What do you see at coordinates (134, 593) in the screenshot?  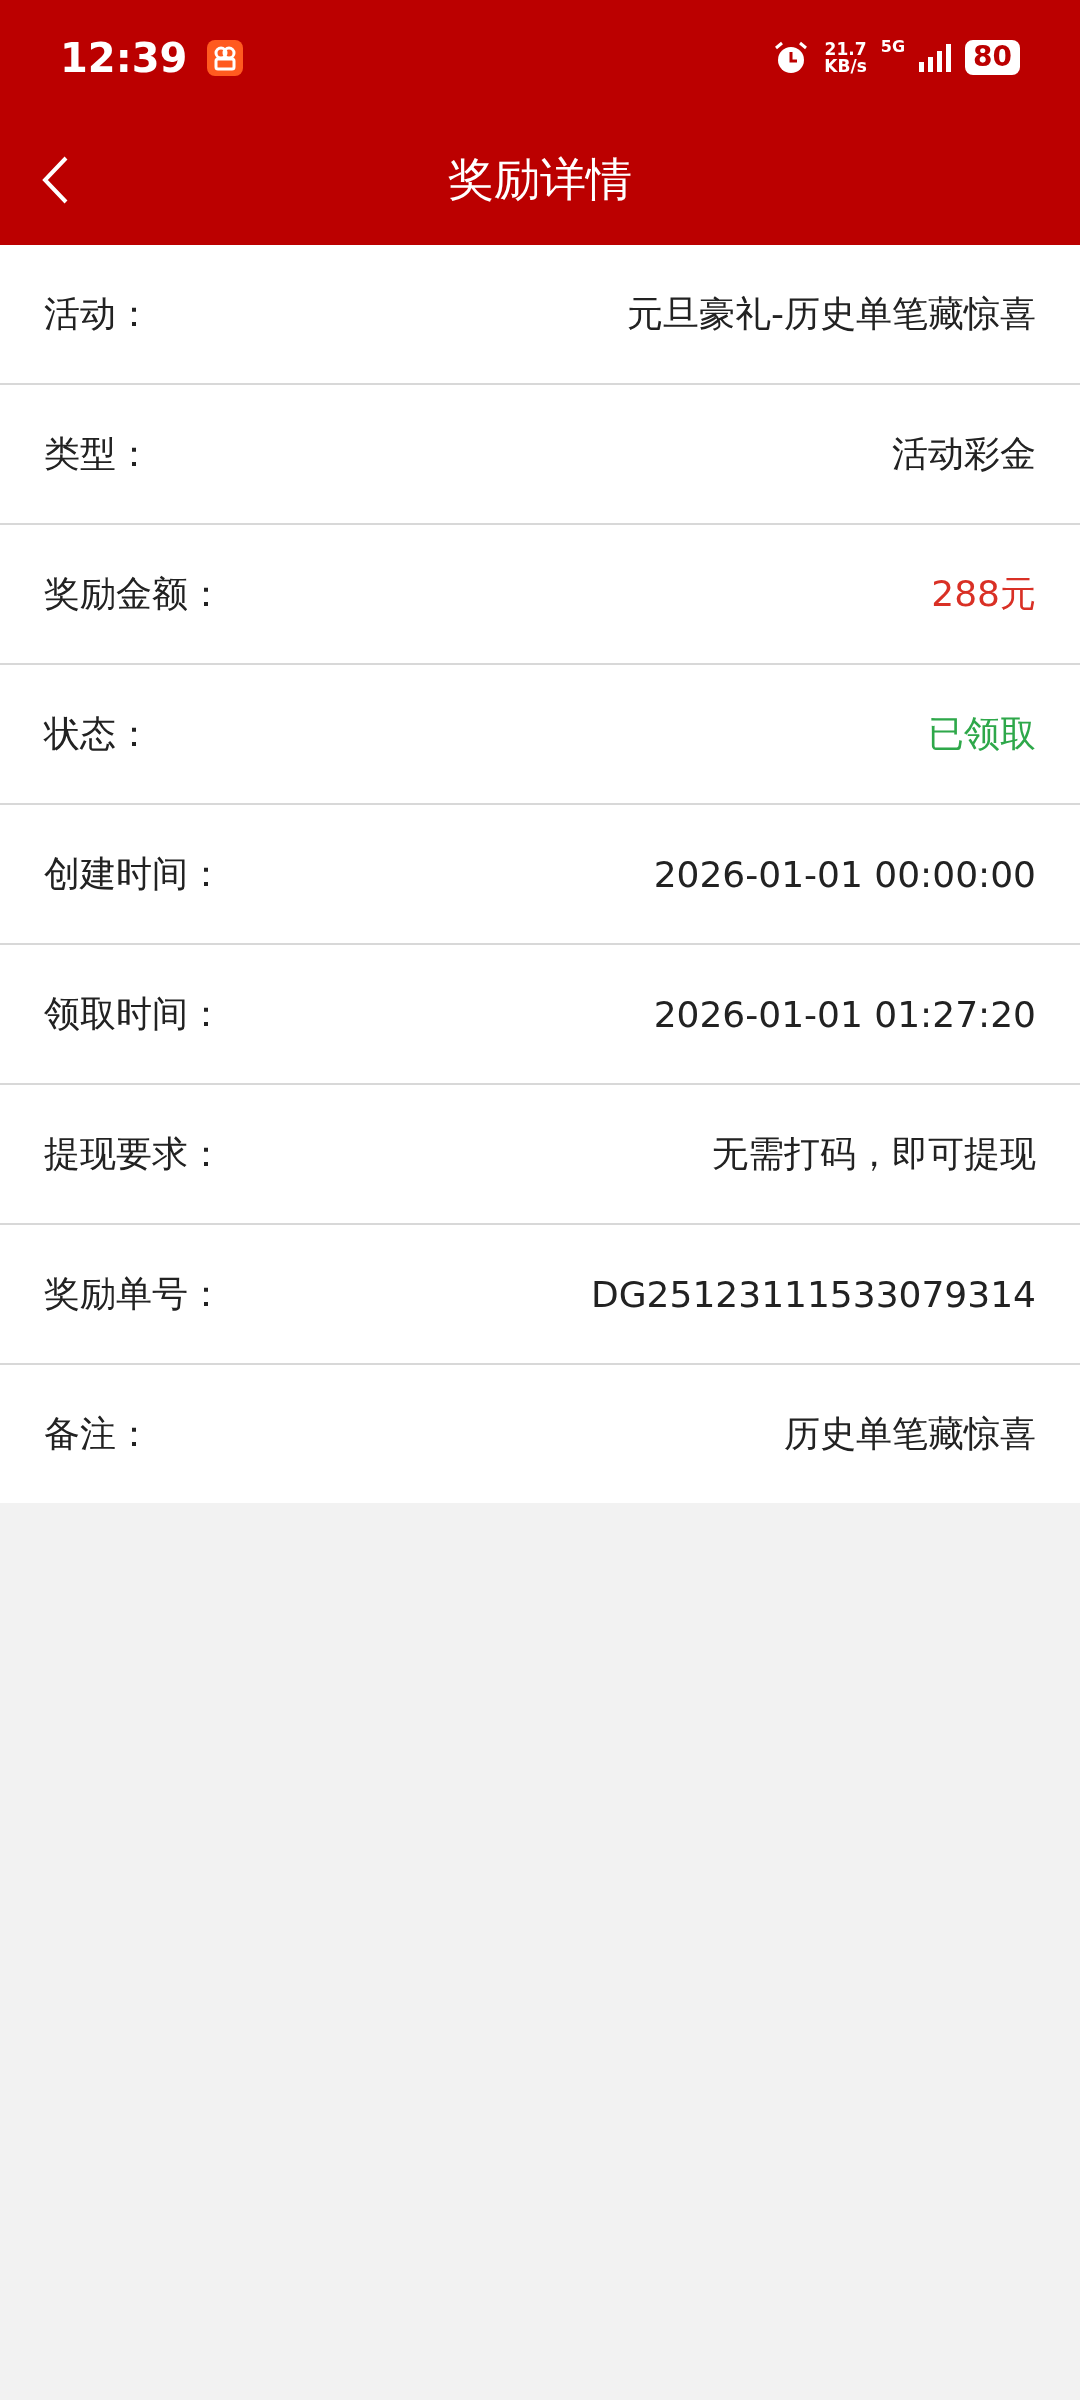 I see `field-label: 奖励金额：` at bounding box center [134, 593].